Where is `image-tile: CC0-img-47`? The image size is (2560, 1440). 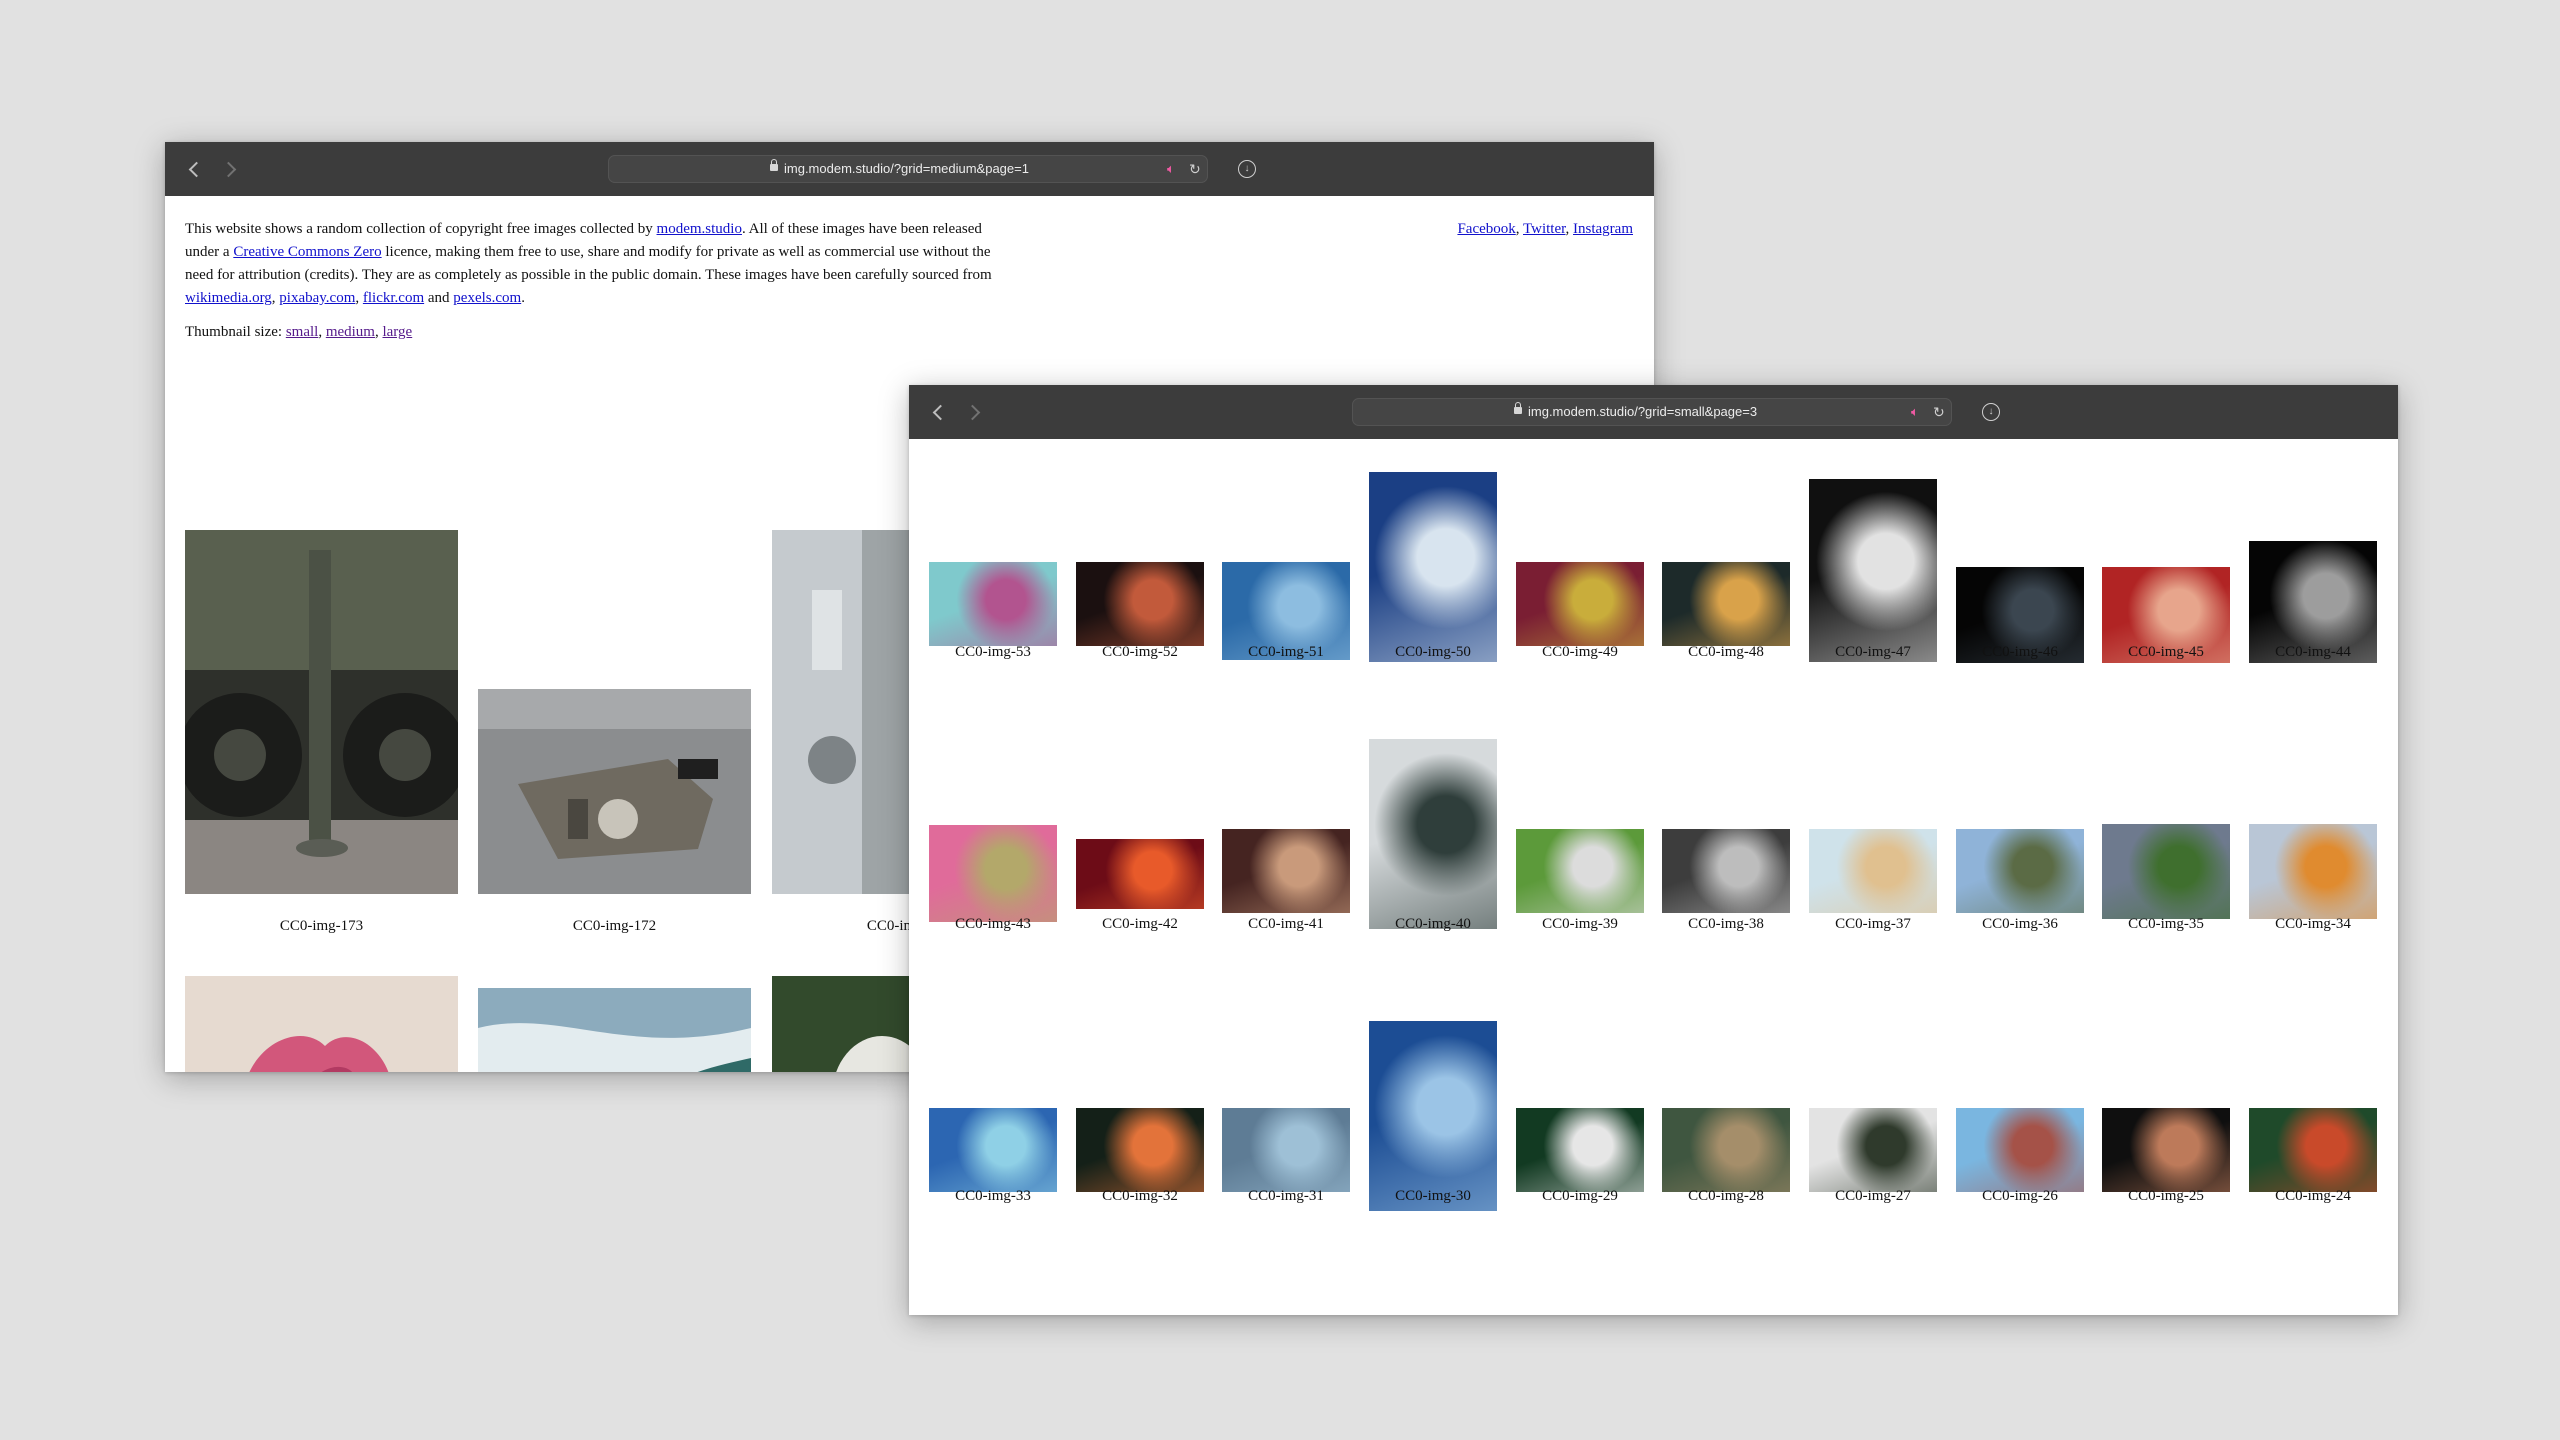 image-tile: CC0-img-47 is located at coordinates (1873, 554).